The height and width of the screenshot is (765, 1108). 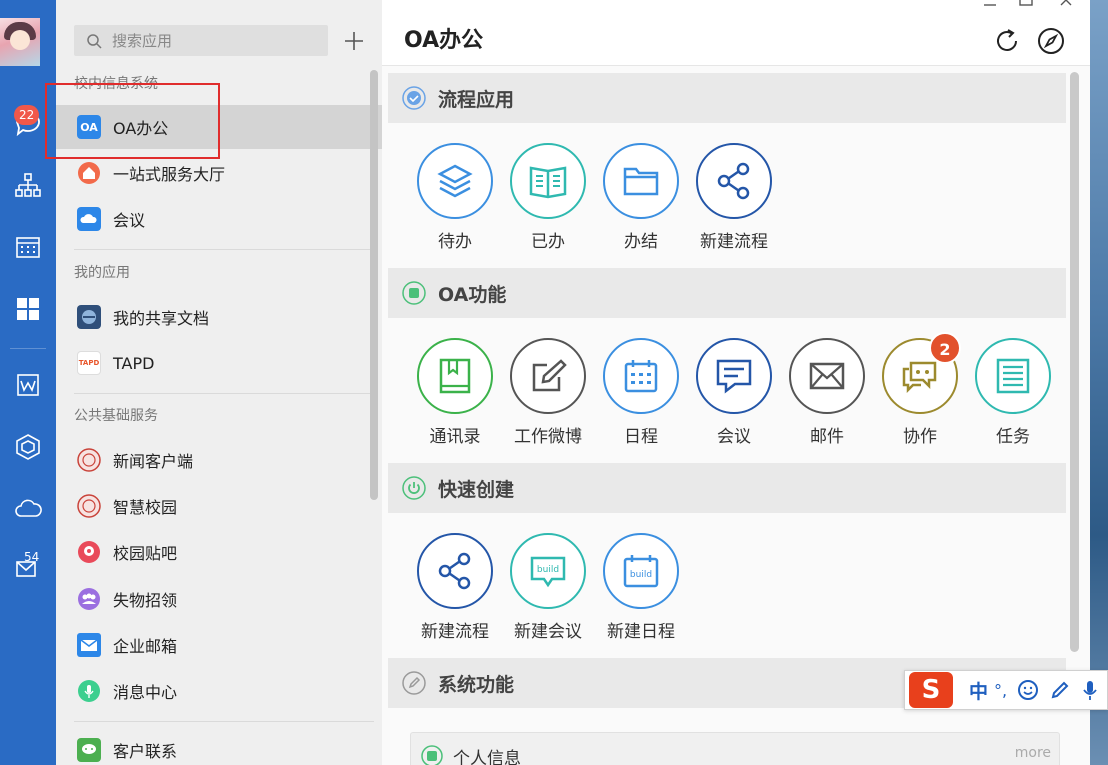 What do you see at coordinates (219, 691) in the screenshot?
I see `app-item-message-center: 消息中心` at bounding box center [219, 691].